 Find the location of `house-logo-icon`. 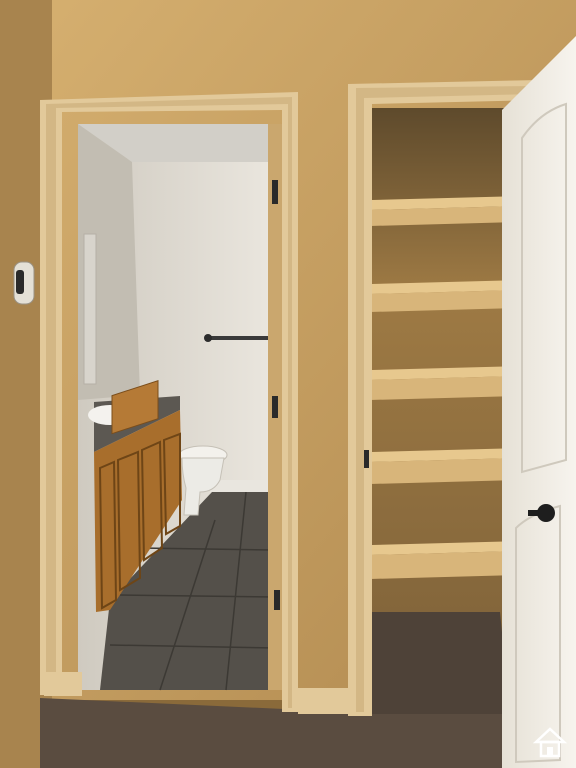

house-logo-icon is located at coordinates (550, 742).